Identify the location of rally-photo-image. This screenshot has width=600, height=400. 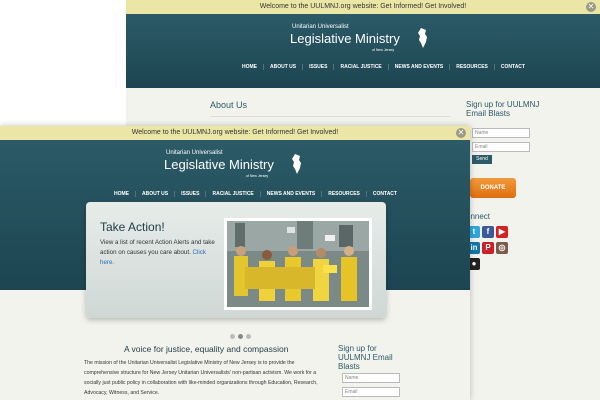
(298, 264).